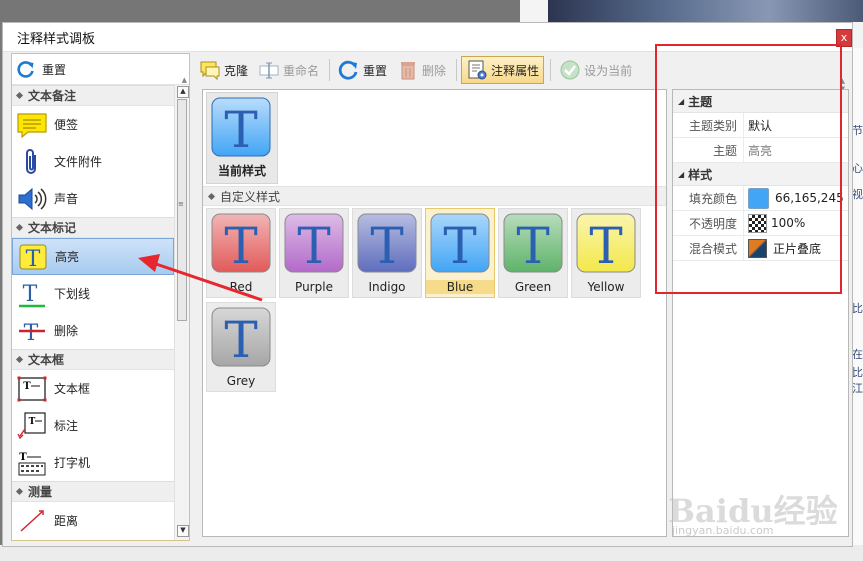 The image size is (863, 561). I want to click on list-item-underline: T 下划线, so click(93, 293).